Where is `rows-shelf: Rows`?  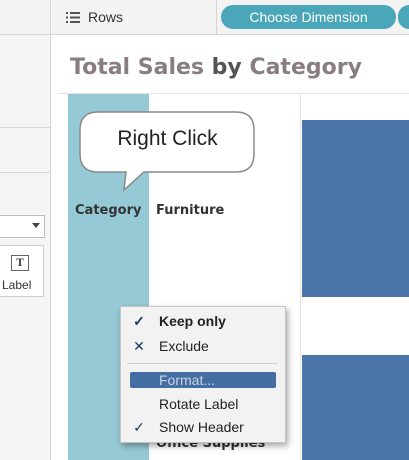 rows-shelf: Rows is located at coordinates (137, 17).